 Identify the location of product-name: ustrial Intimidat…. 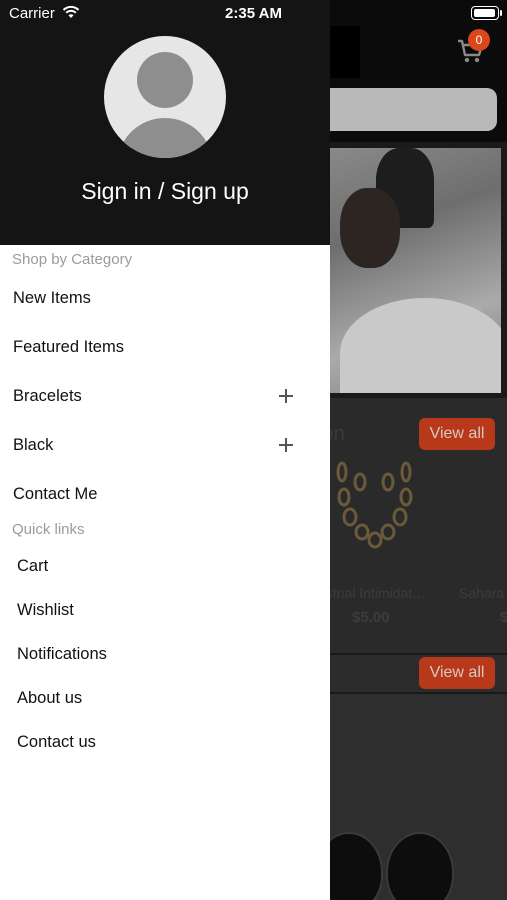
(372, 593).